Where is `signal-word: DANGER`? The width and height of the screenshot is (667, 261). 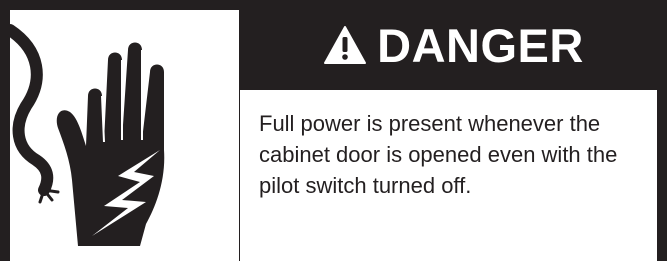 signal-word: DANGER is located at coordinates (480, 45).